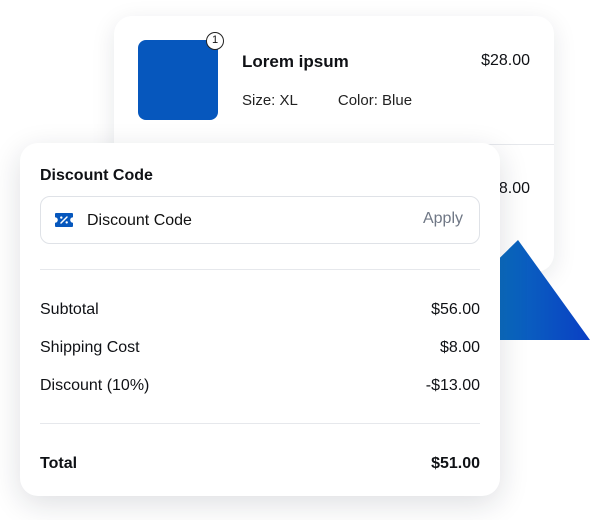 This screenshot has width=590, height=520. What do you see at coordinates (260, 312) in the screenshot?
I see `summary-row-subtotal: Subtotal $56.00` at bounding box center [260, 312].